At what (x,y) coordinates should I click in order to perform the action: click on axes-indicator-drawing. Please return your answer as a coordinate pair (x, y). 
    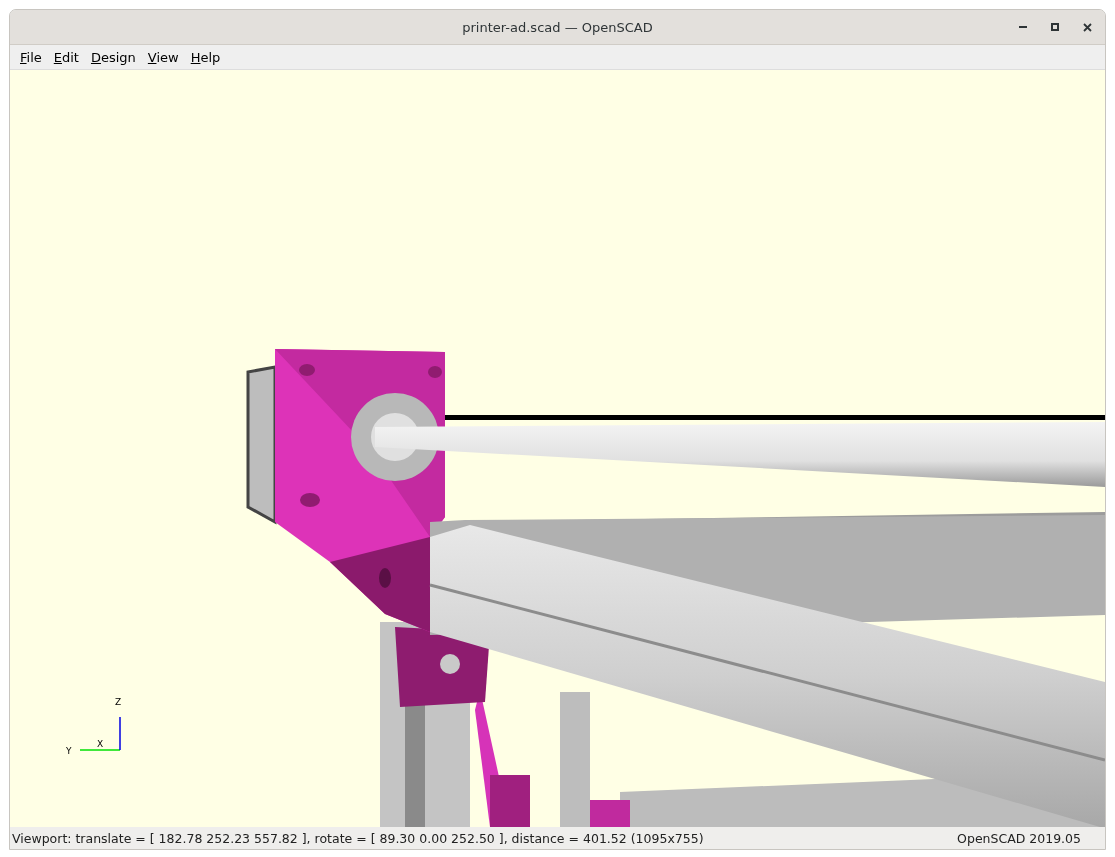
    Looking at the image, I should click on (100, 733).